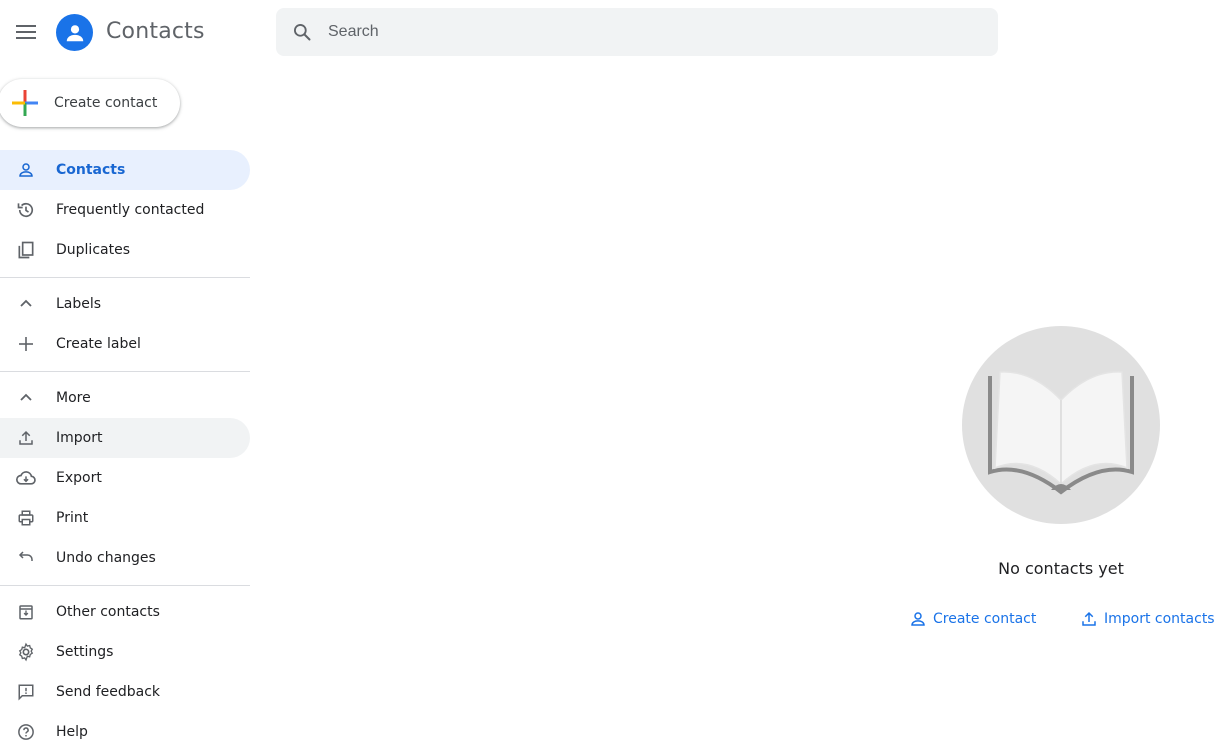 Image resolution: width=1228 pixels, height=750 pixels. I want to click on sidebar-item-label: Print, so click(72, 518).